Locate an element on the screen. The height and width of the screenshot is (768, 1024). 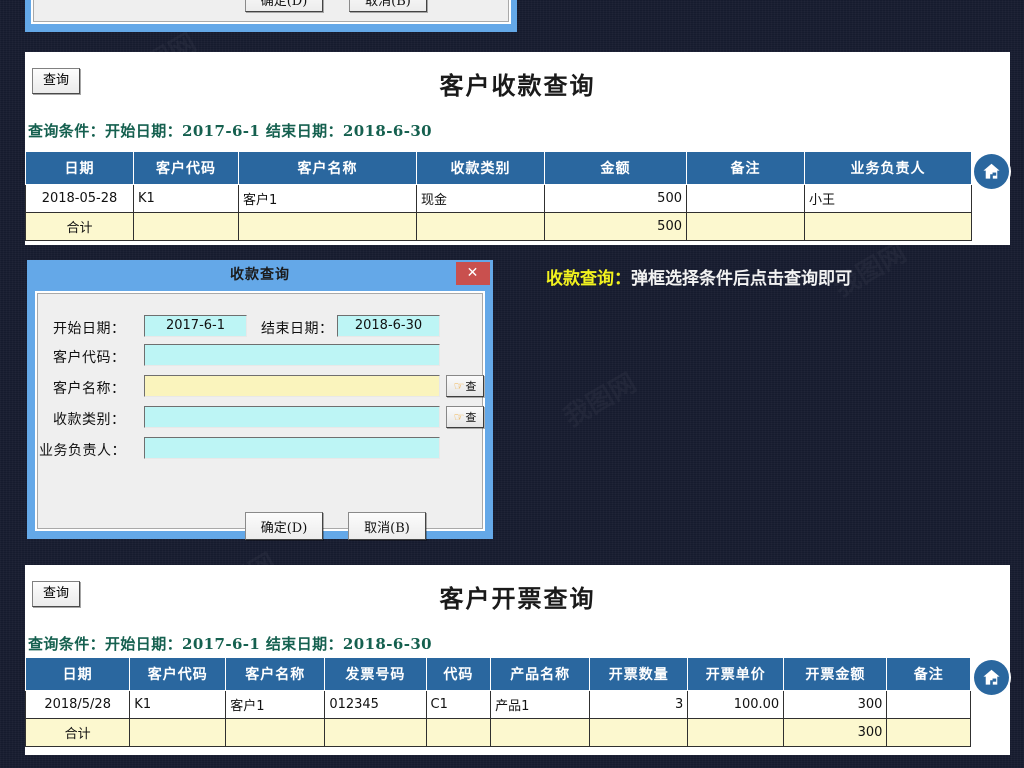
owner-label: 业务负责人： is located at coordinates (82, 451).